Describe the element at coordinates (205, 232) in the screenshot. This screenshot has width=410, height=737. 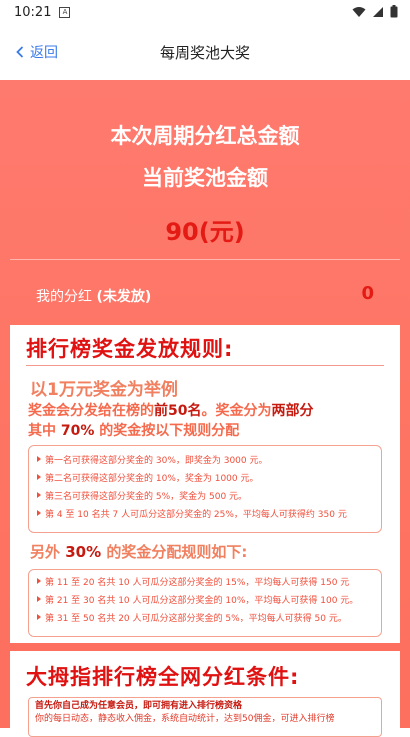
I see `pool-amount: 90(元)` at that location.